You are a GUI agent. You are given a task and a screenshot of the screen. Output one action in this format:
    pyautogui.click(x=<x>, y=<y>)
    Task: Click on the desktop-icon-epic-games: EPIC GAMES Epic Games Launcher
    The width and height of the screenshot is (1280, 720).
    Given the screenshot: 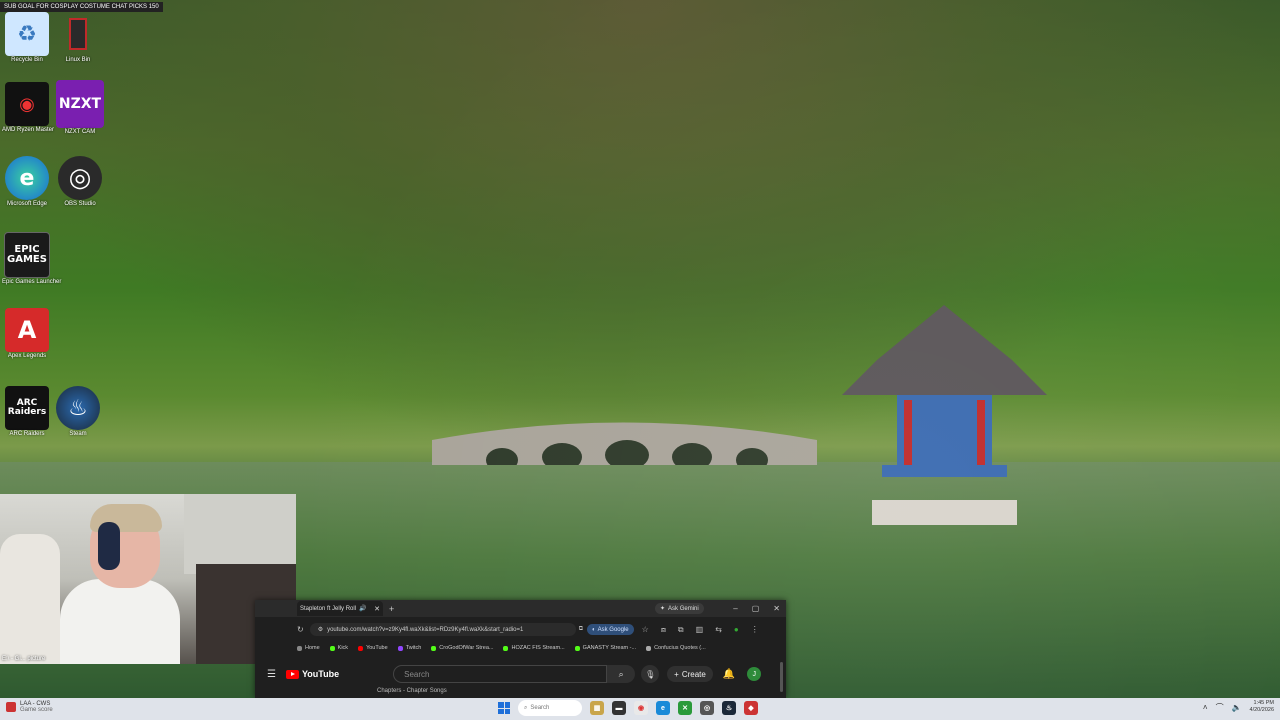 What is the action you would take?
    pyautogui.click(x=32, y=258)
    